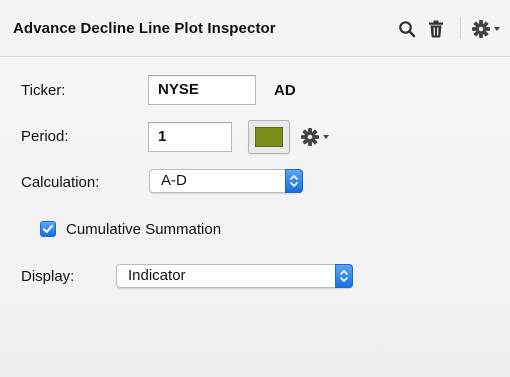 The image size is (510, 377). What do you see at coordinates (157, 275) in the screenshot?
I see `display-value: Indicator` at bounding box center [157, 275].